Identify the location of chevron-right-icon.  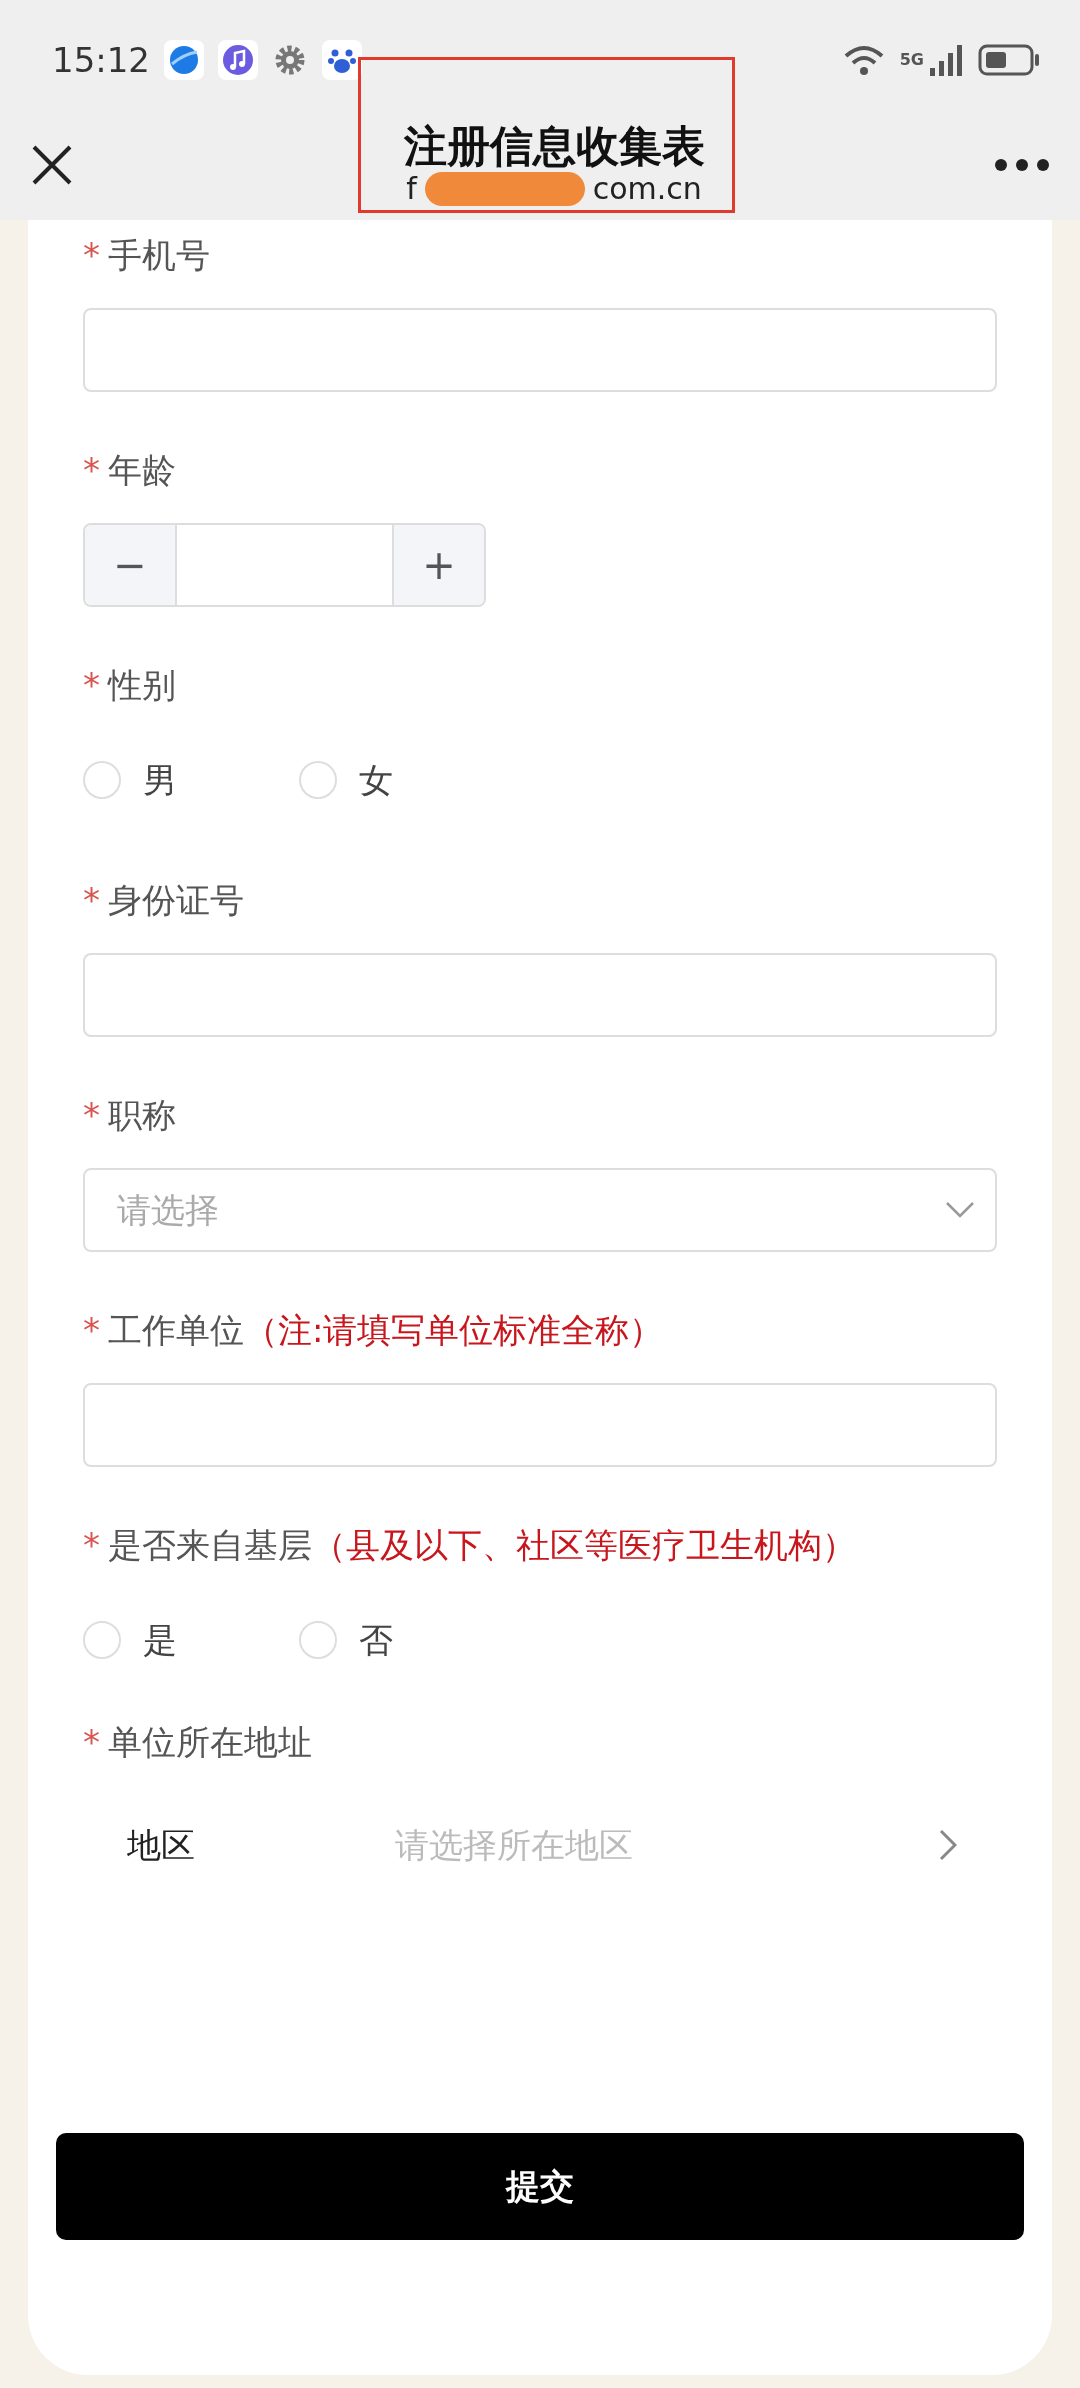
(948, 1845).